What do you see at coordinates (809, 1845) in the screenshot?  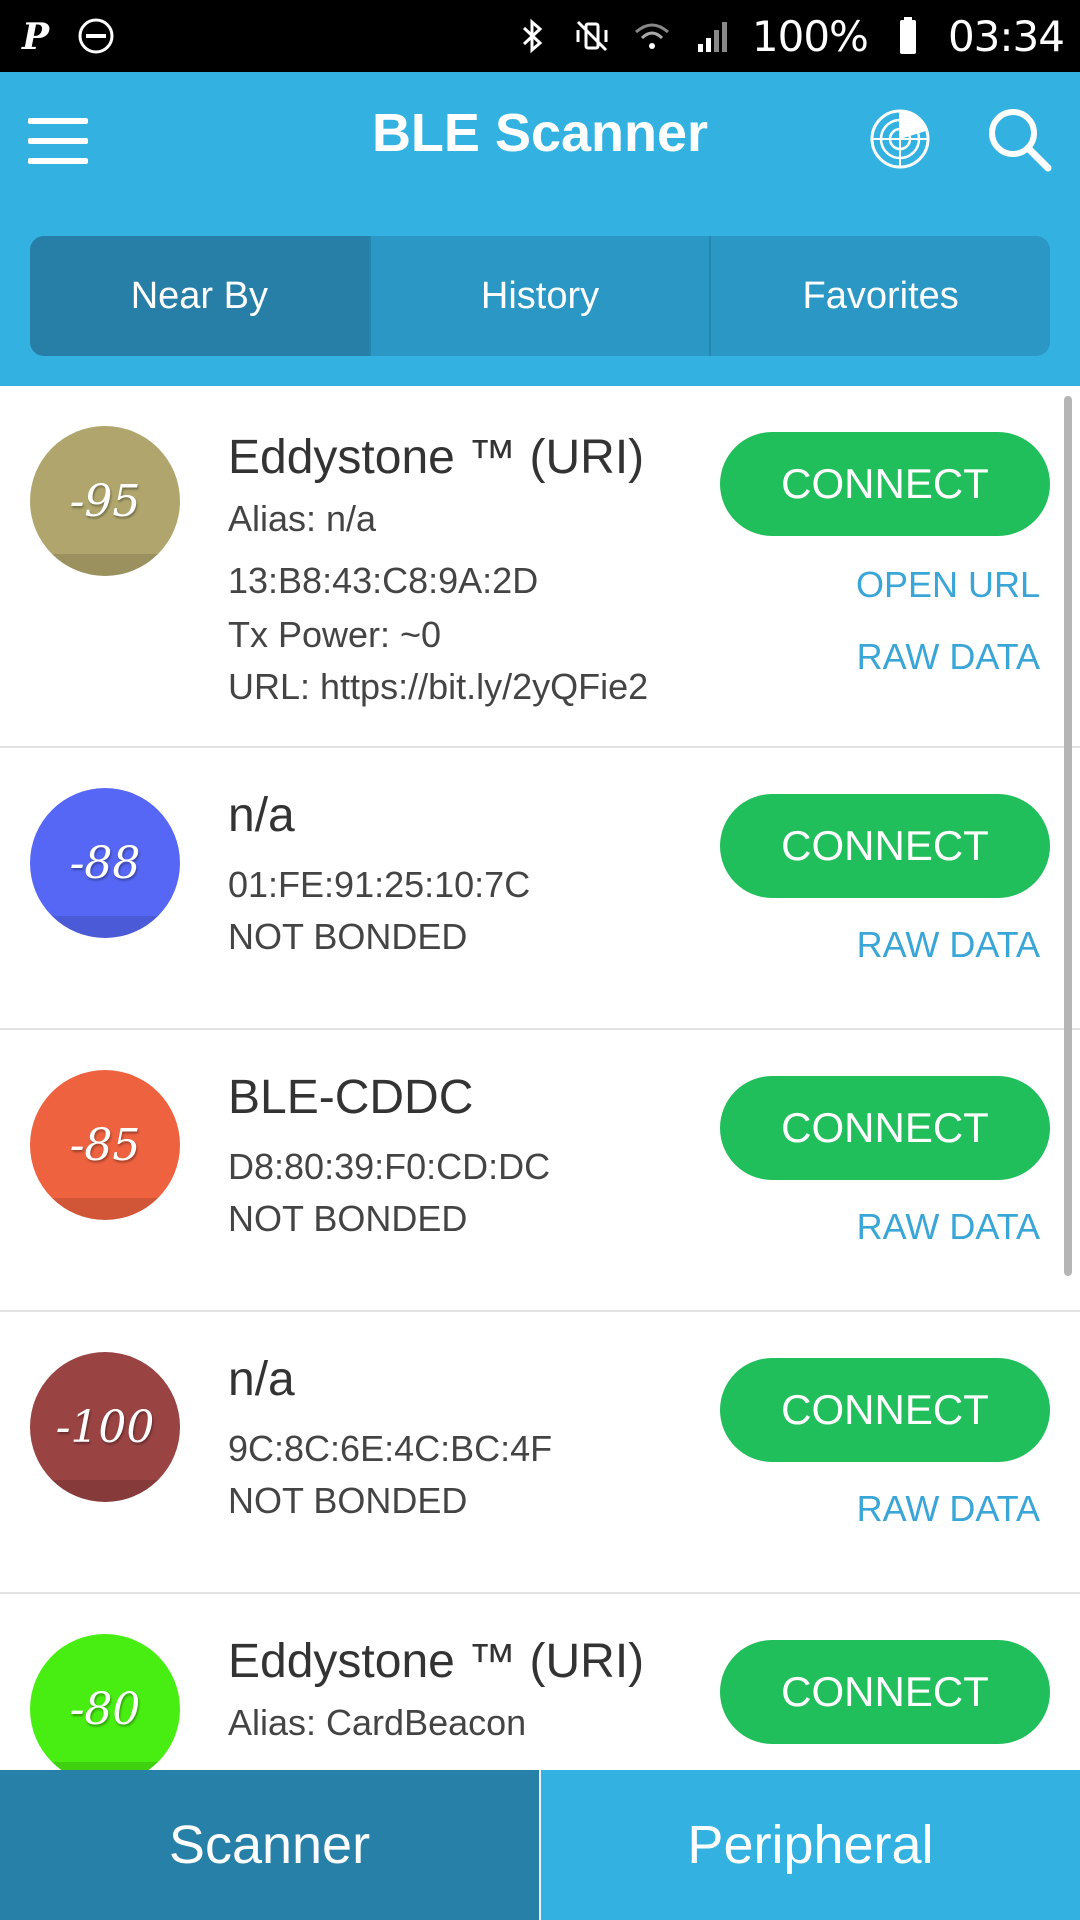 I see `bottom-tab-peripheral: Peripheral` at bounding box center [809, 1845].